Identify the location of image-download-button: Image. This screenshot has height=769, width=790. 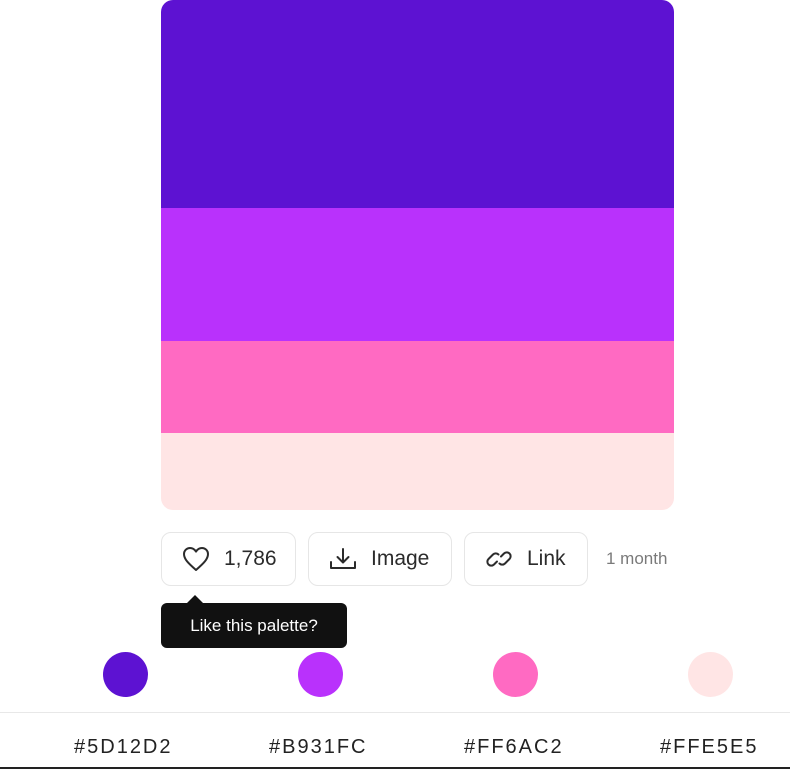
(380, 559).